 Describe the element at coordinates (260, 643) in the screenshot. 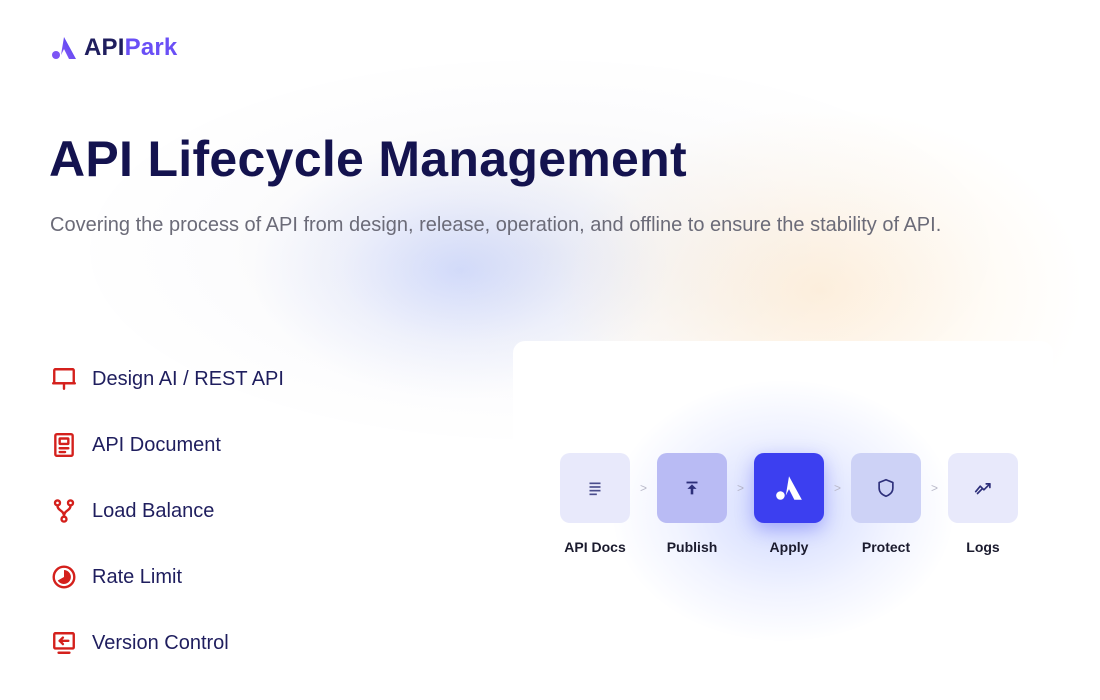

I see `feature-item-version-control: Version Control` at that location.